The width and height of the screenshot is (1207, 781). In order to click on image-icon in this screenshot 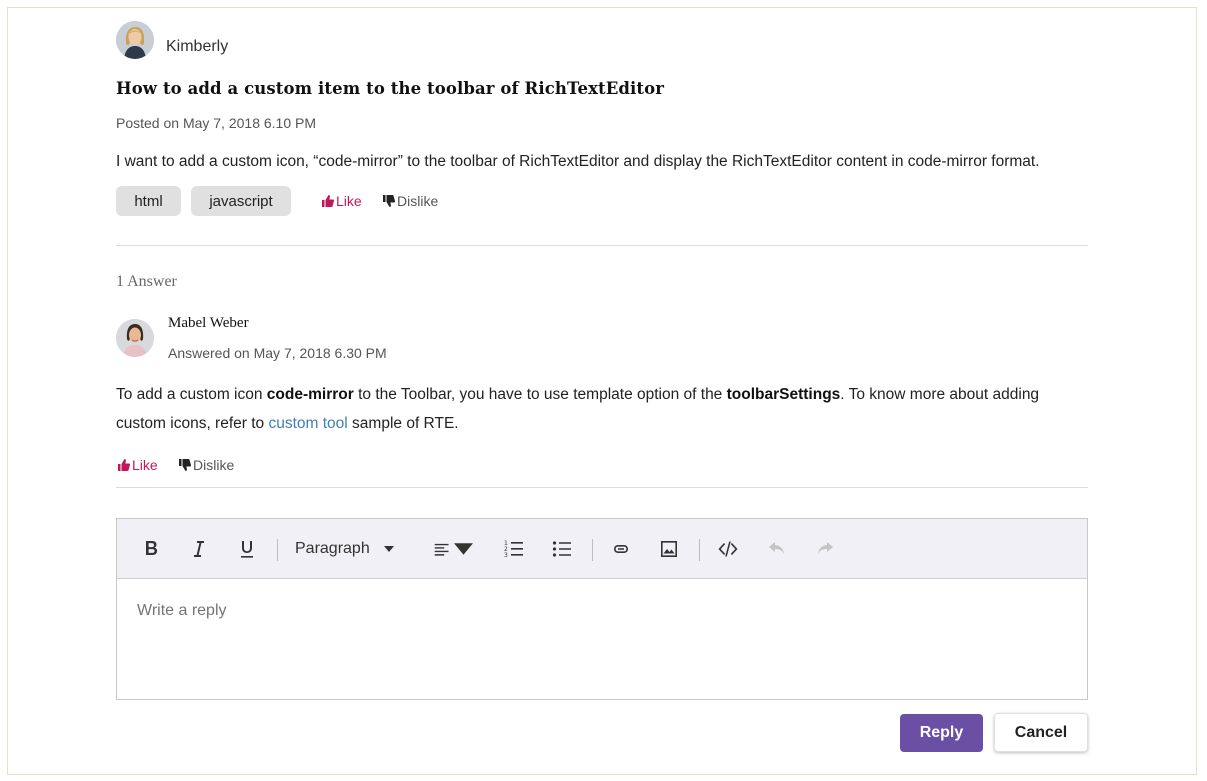, I will do `click(669, 549)`.